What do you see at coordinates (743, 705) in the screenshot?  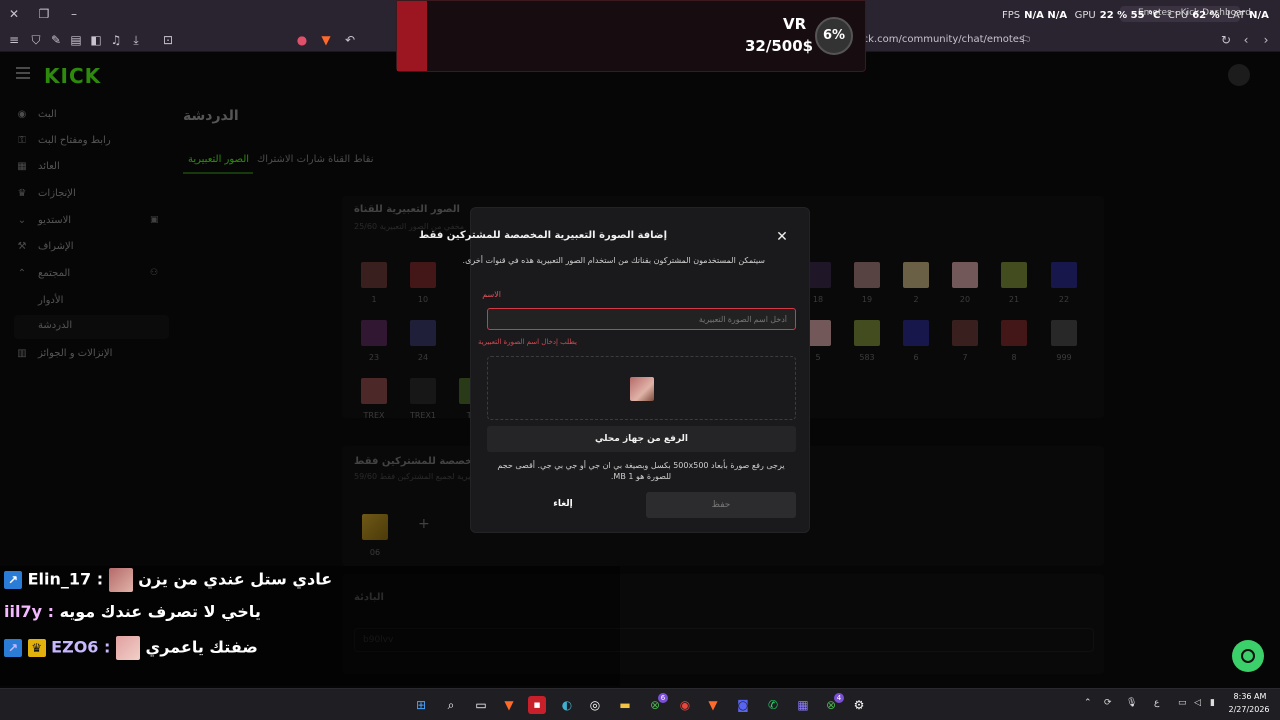 I see `discord-icon: ◙` at bounding box center [743, 705].